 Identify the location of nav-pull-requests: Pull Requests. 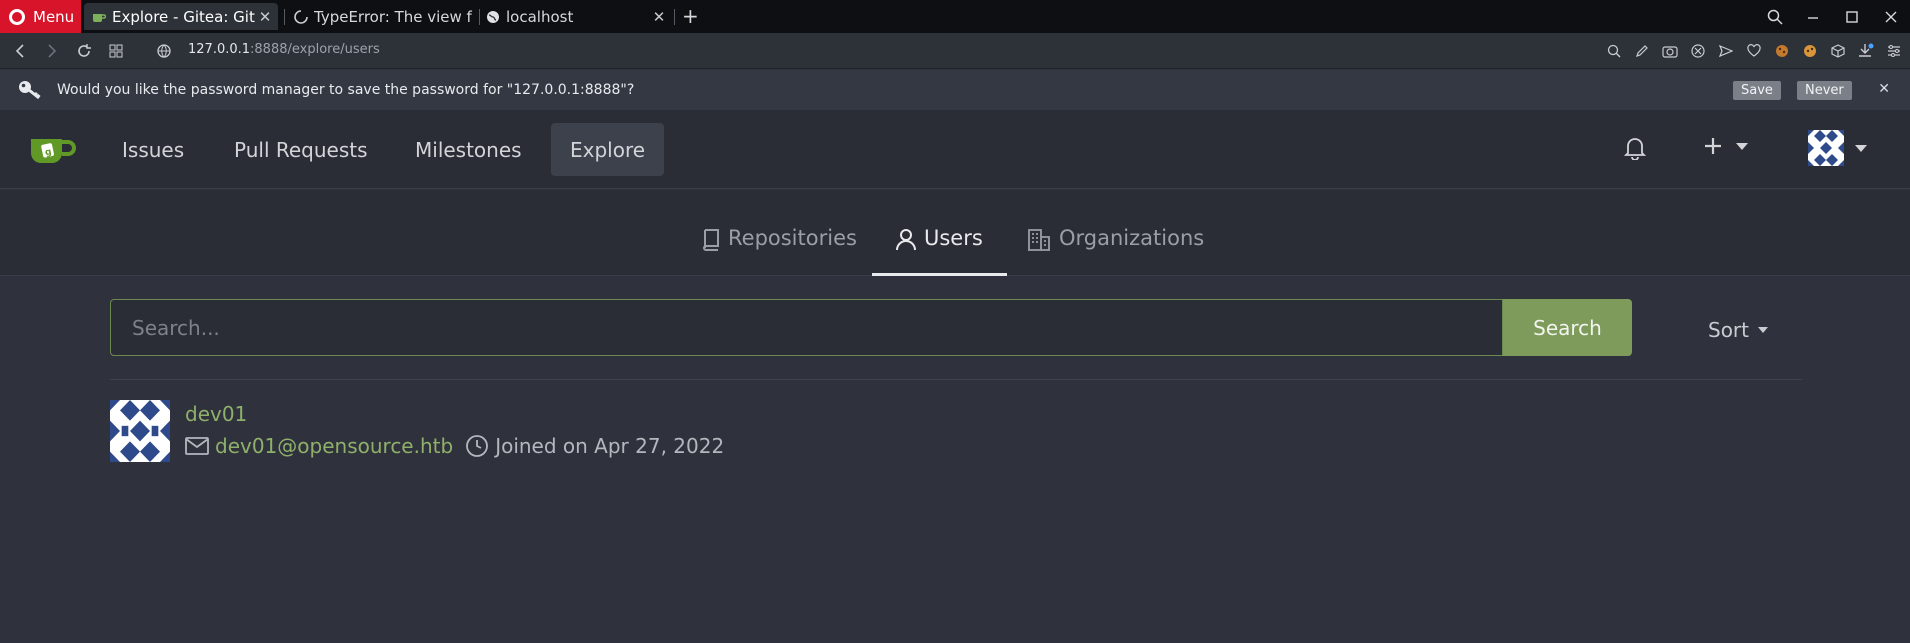
(301, 149).